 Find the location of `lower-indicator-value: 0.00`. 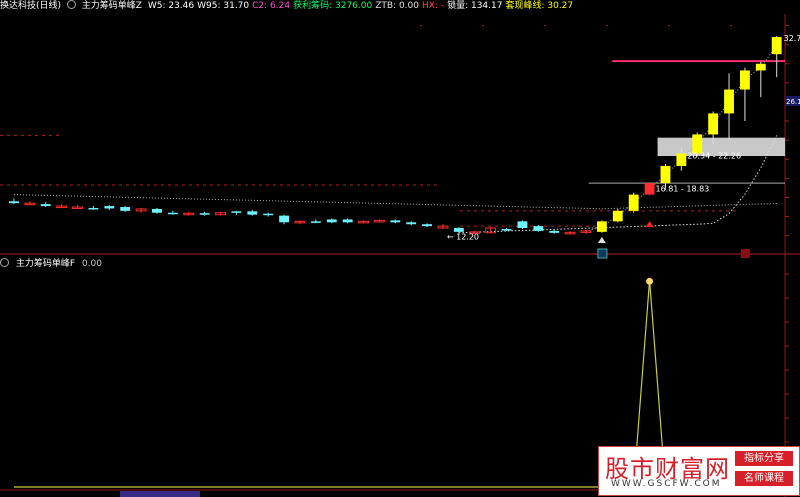

lower-indicator-value: 0.00 is located at coordinates (91, 264).